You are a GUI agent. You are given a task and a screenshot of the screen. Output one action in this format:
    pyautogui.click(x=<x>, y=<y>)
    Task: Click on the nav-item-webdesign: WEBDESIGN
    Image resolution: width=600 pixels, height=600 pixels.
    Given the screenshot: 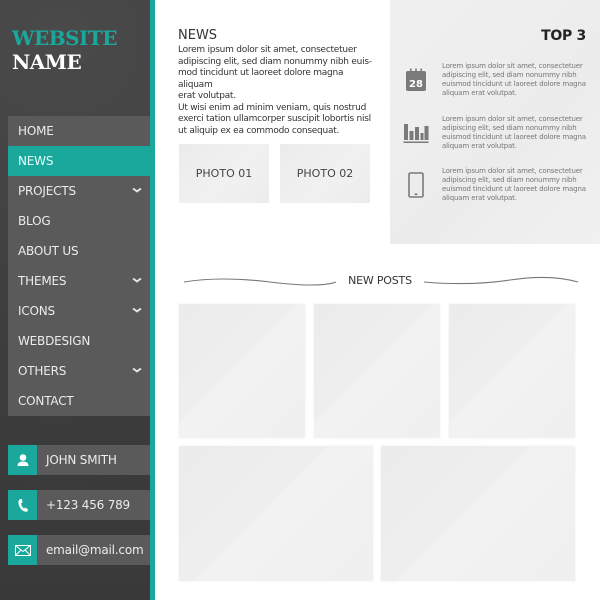 What is the action you would take?
    pyautogui.click(x=79, y=341)
    